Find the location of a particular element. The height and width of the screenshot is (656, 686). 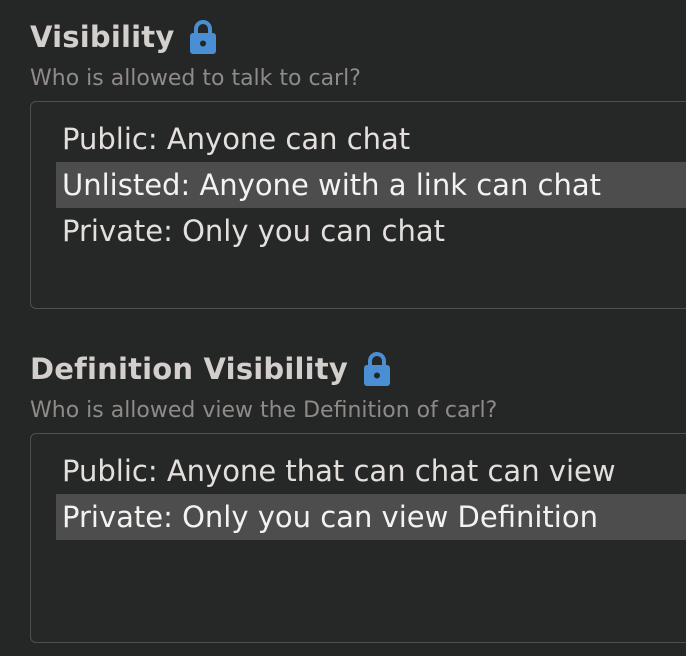

definition-option-private: Private: Only you can view Definition is located at coordinates (371, 517).